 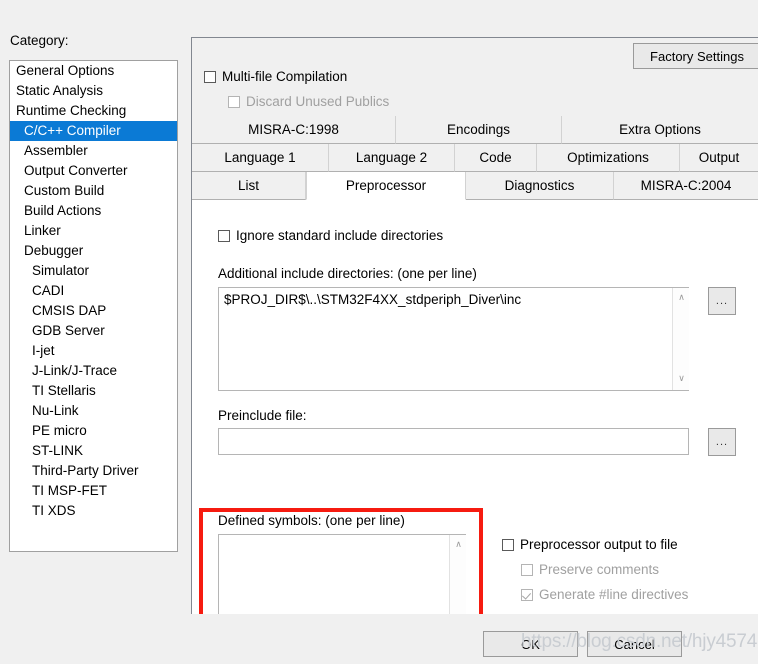 I want to click on category-item: General Options, so click(x=93, y=71).